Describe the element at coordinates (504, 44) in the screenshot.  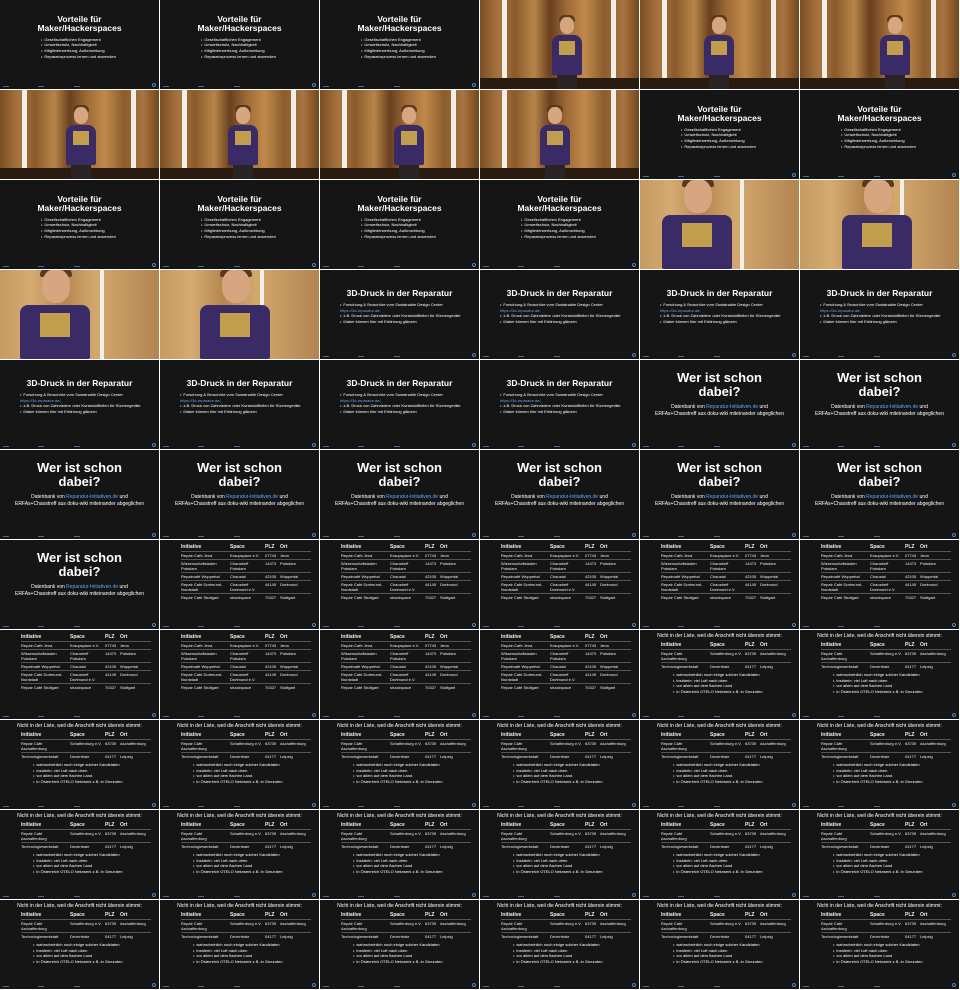
I see `wall-light-strip` at that location.